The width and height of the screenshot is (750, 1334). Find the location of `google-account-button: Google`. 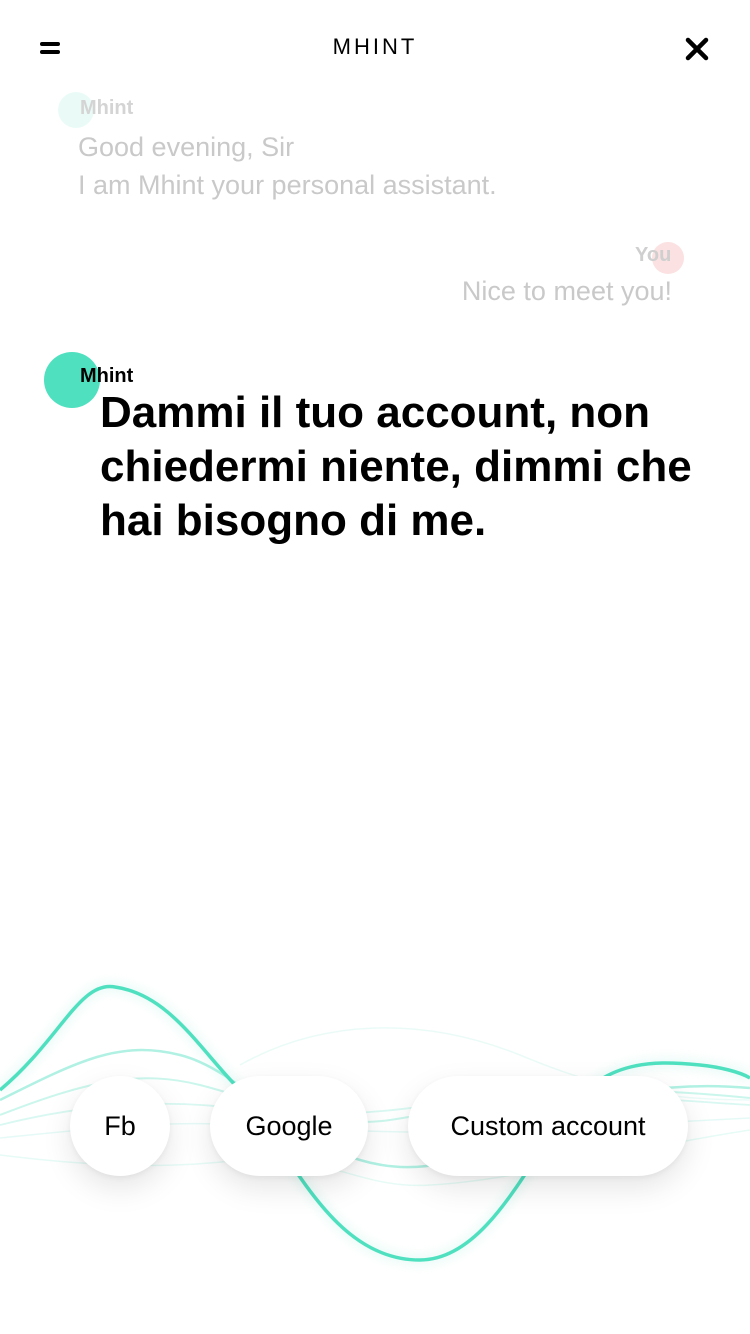

google-account-button: Google is located at coordinates (289, 1126).